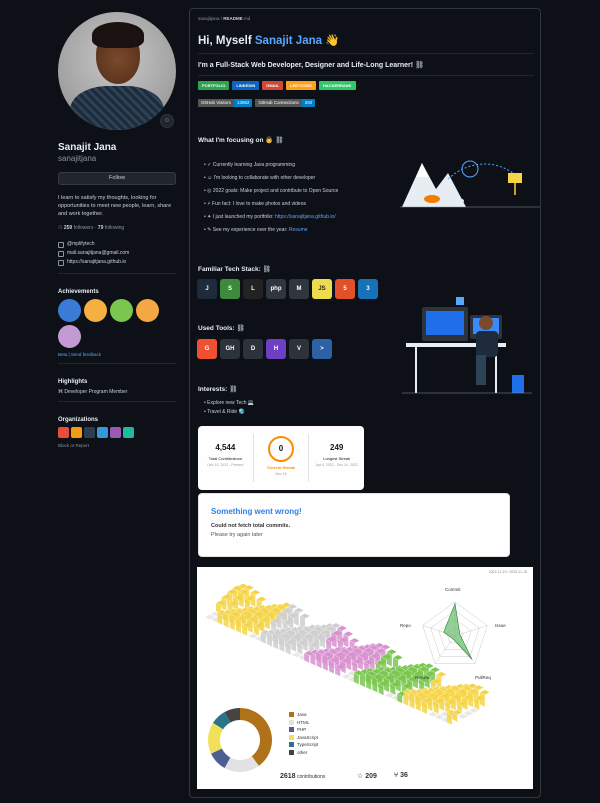 The height and width of the screenshot is (803, 600). What do you see at coordinates (118, 445) in the screenshot?
I see `block-report-link: Block or Report` at bounding box center [118, 445].